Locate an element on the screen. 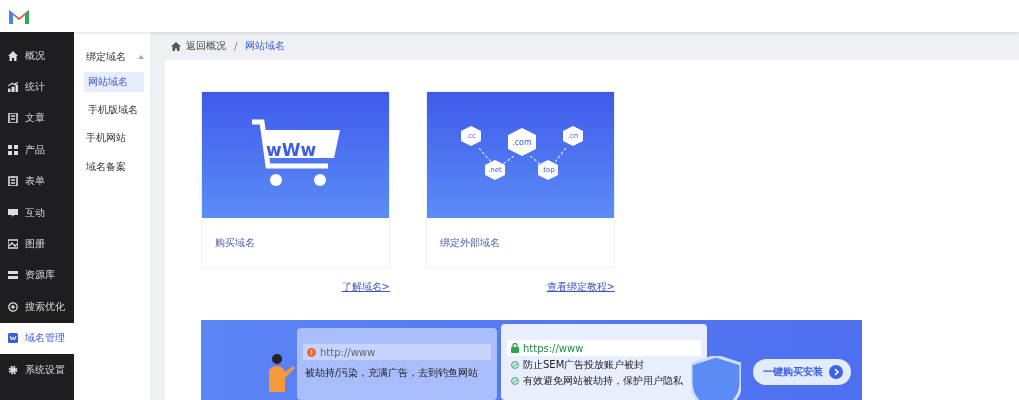 The width and height of the screenshot is (1019, 400). submenu-item: 手机版域名 is located at coordinates (114, 110).